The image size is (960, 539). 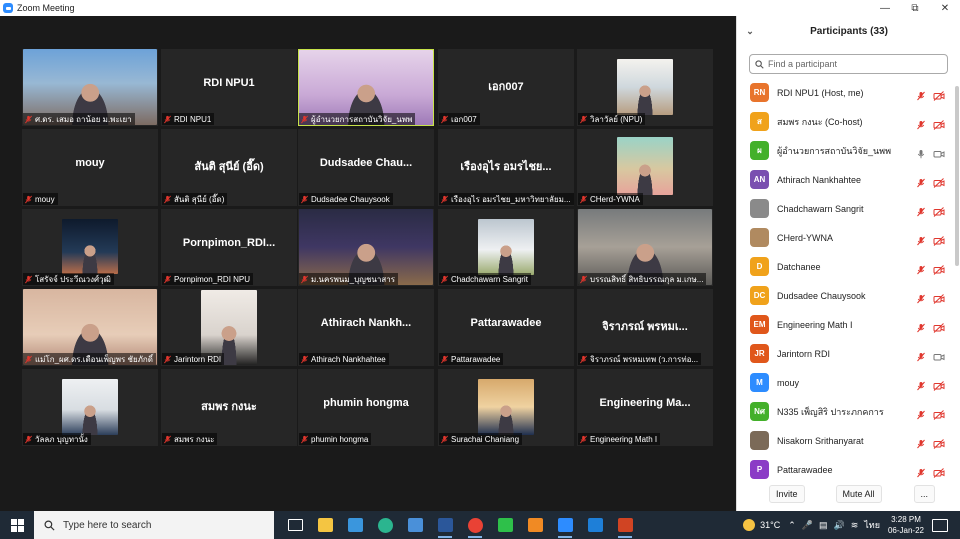 I want to click on video-tile: Surachai Chaniang, so click(x=506, y=407).